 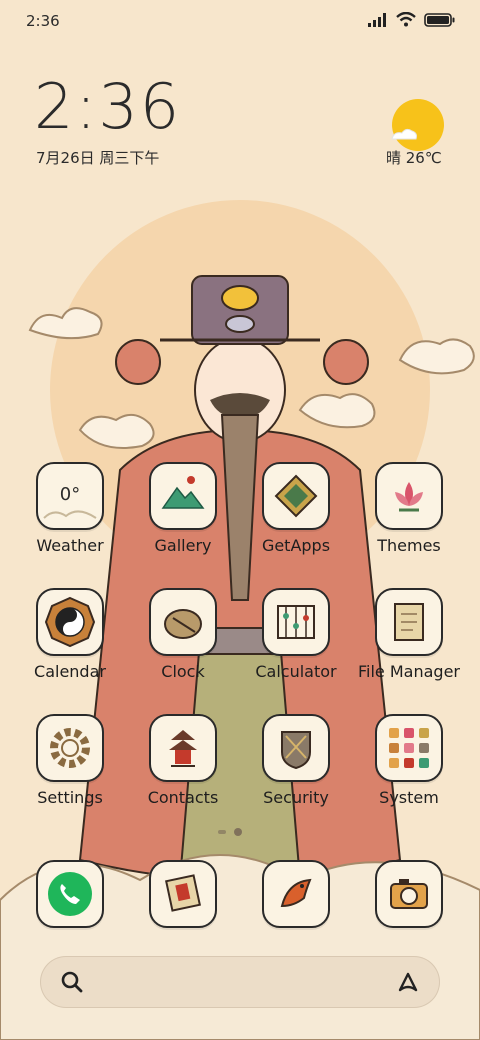 What do you see at coordinates (409, 797) in the screenshot?
I see `app-label: System` at bounding box center [409, 797].